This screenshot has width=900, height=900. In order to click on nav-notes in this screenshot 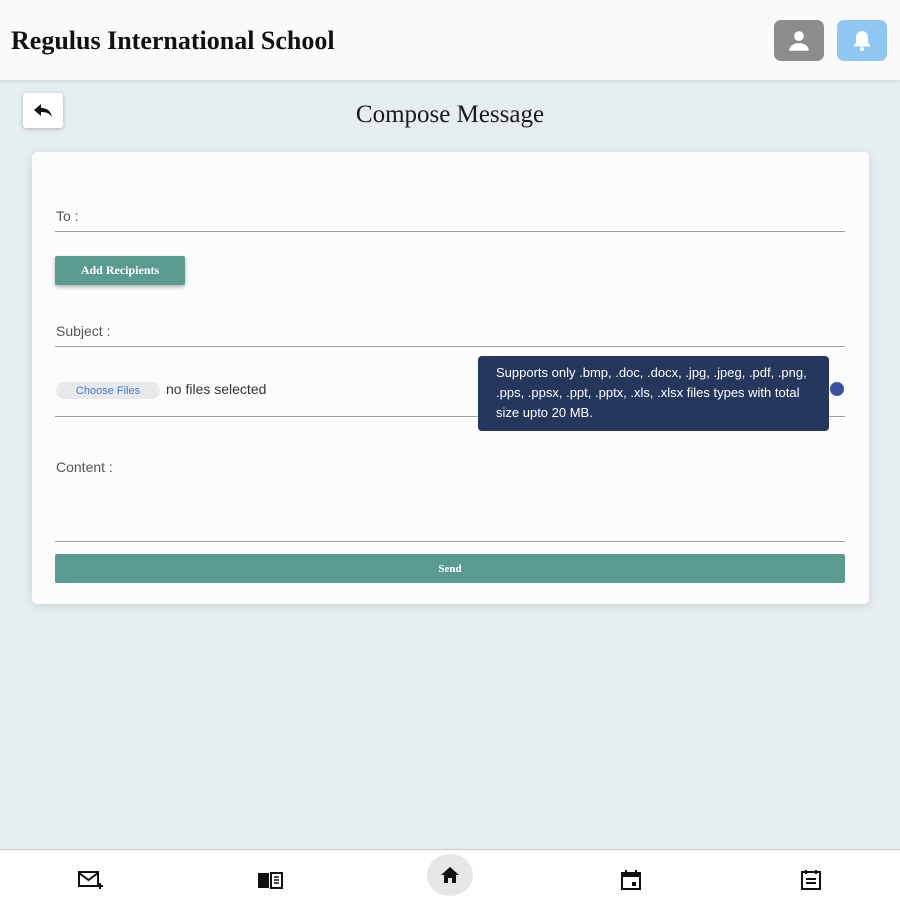, I will do `click(811, 880)`.